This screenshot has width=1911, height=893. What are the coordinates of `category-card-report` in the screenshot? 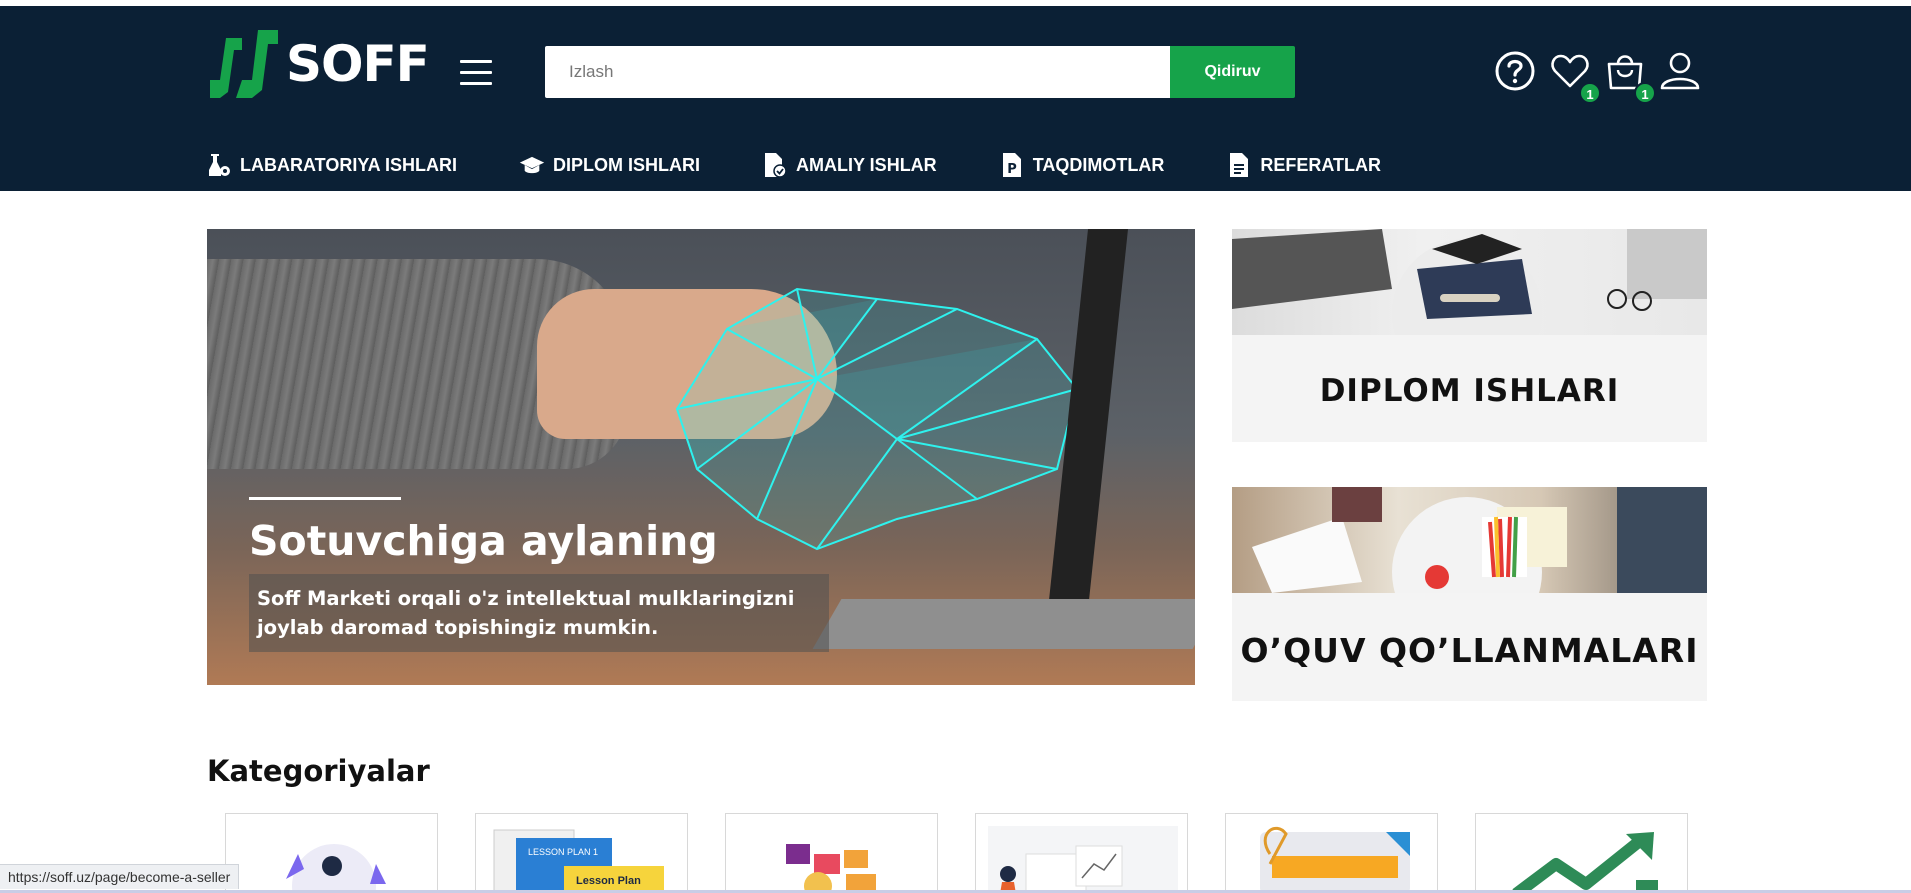 It's located at (1081, 853).